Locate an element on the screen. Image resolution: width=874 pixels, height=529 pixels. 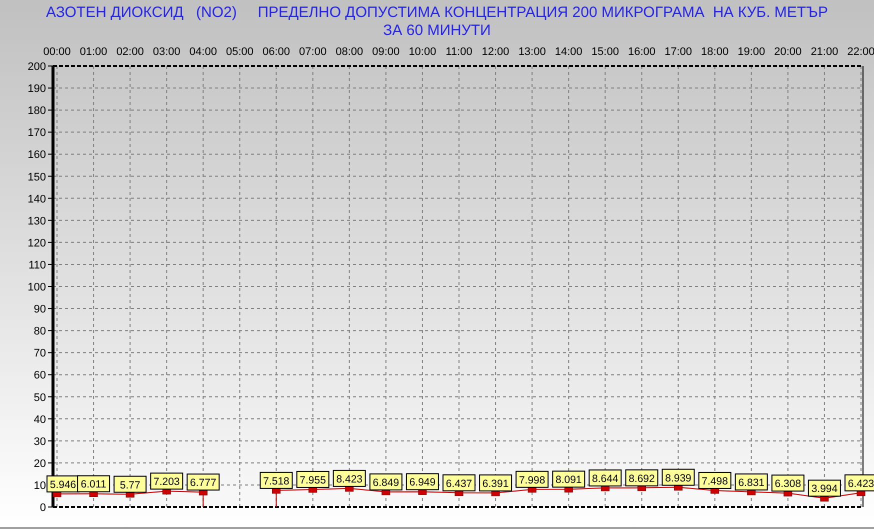
axis-label: 03:00 is located at coordinates (166, 52).